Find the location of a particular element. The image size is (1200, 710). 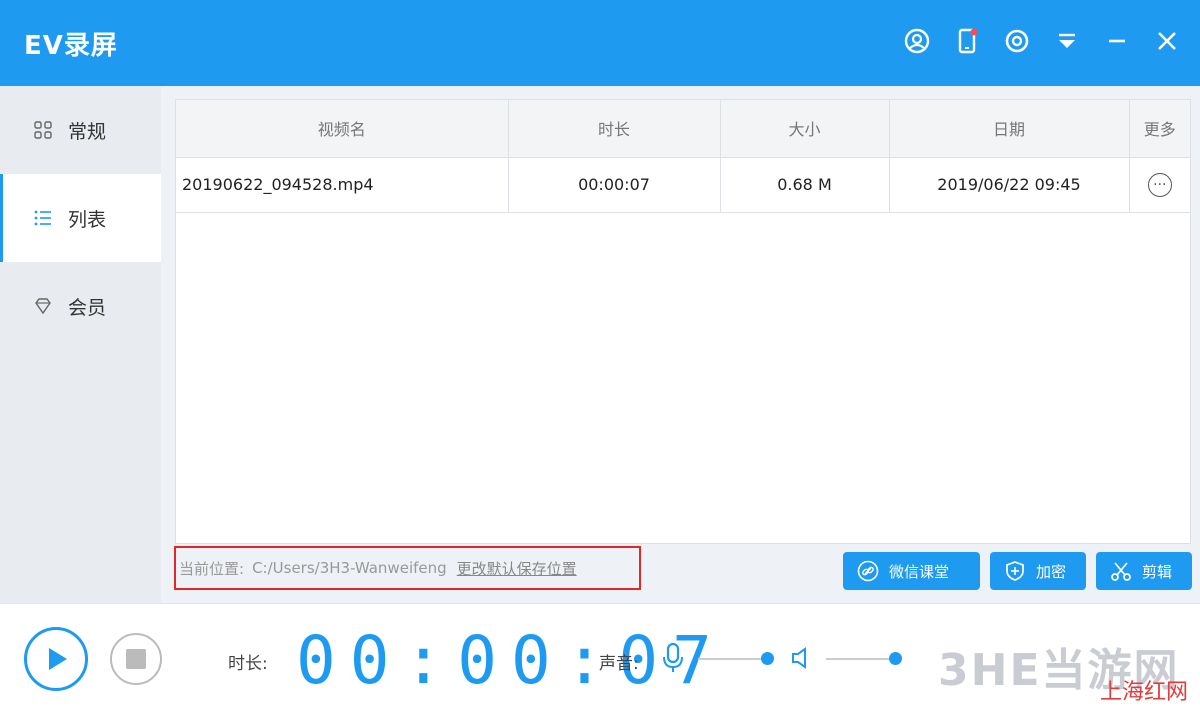

wechat-class-button: 微信课堂 is located at coordinates (911, 571).